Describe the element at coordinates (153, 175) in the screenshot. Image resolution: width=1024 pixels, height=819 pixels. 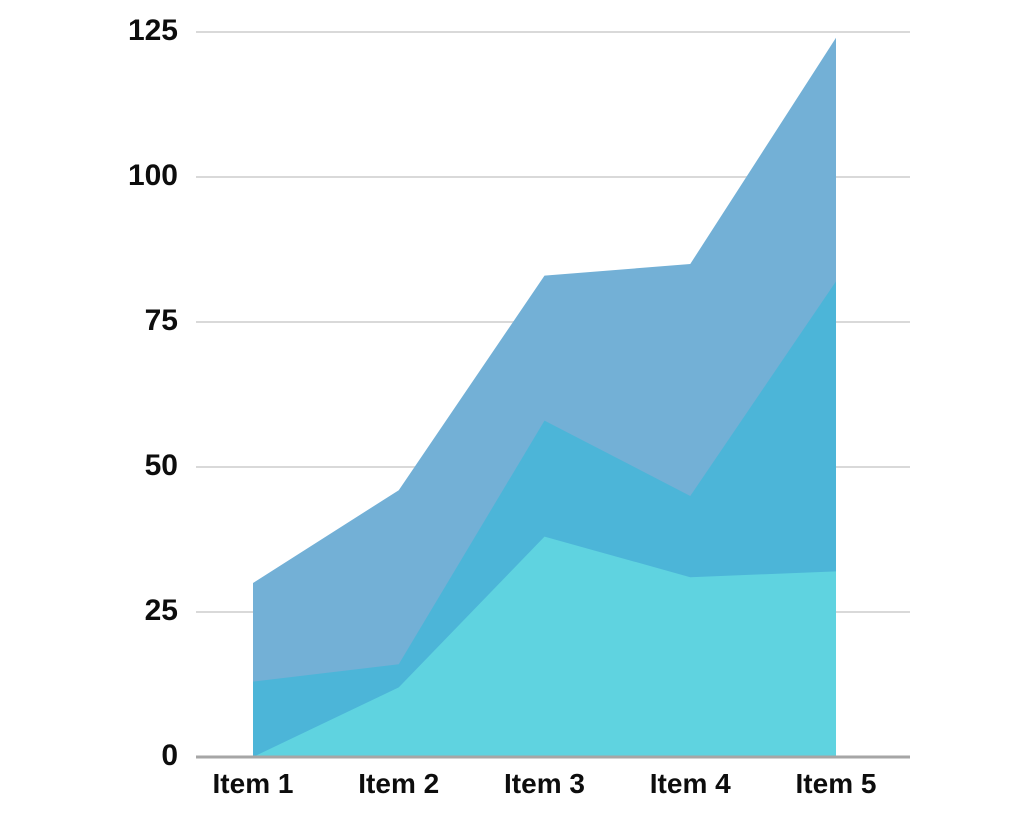
I see `y-axis-tick-label: 100` at that location.